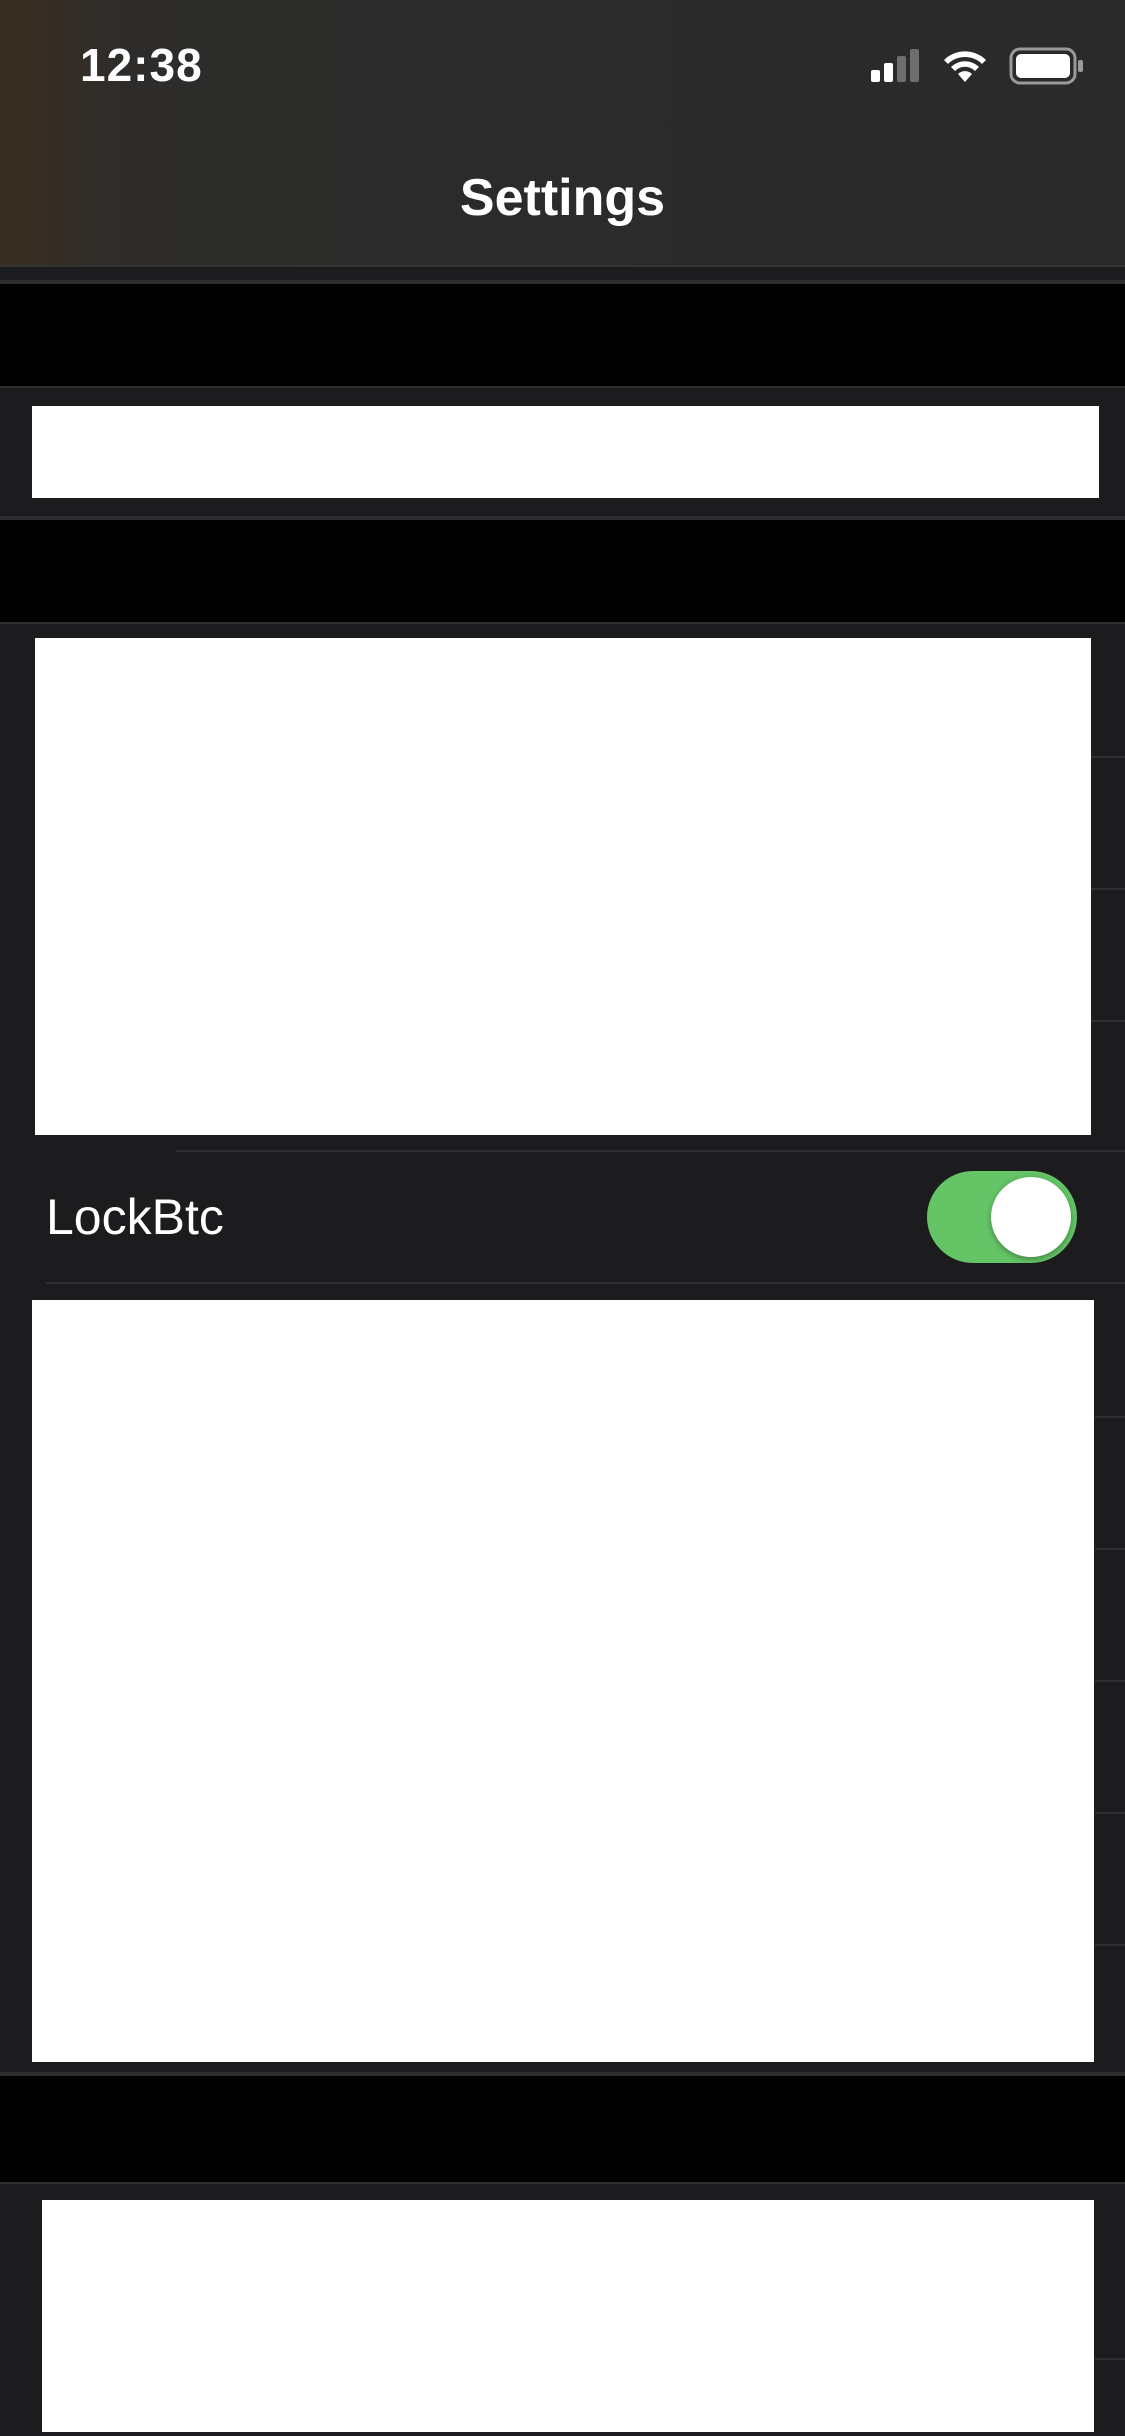 Image resolution: width=1125 pixels, height=2436 pixels. I want to click on status-time: 12:38, so click(141, 65).